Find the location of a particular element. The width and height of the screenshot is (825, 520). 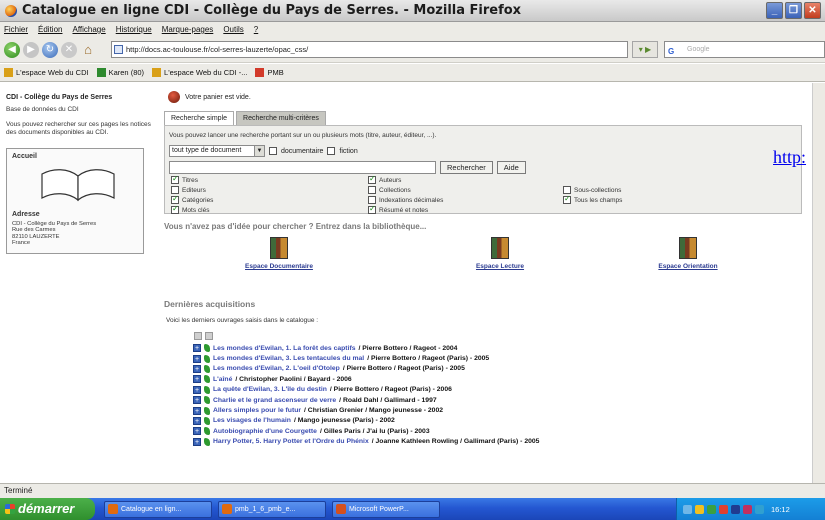

close-button: ✕ is located at coordinates (812, 10).